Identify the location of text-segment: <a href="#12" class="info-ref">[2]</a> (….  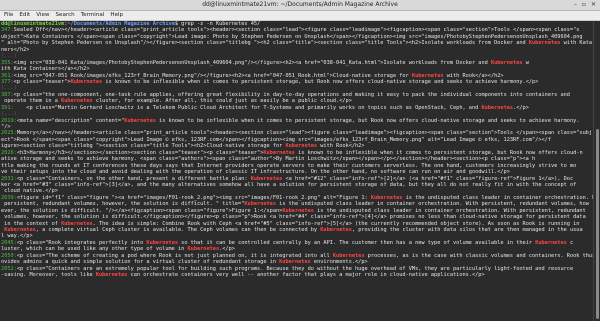
(428, 178).